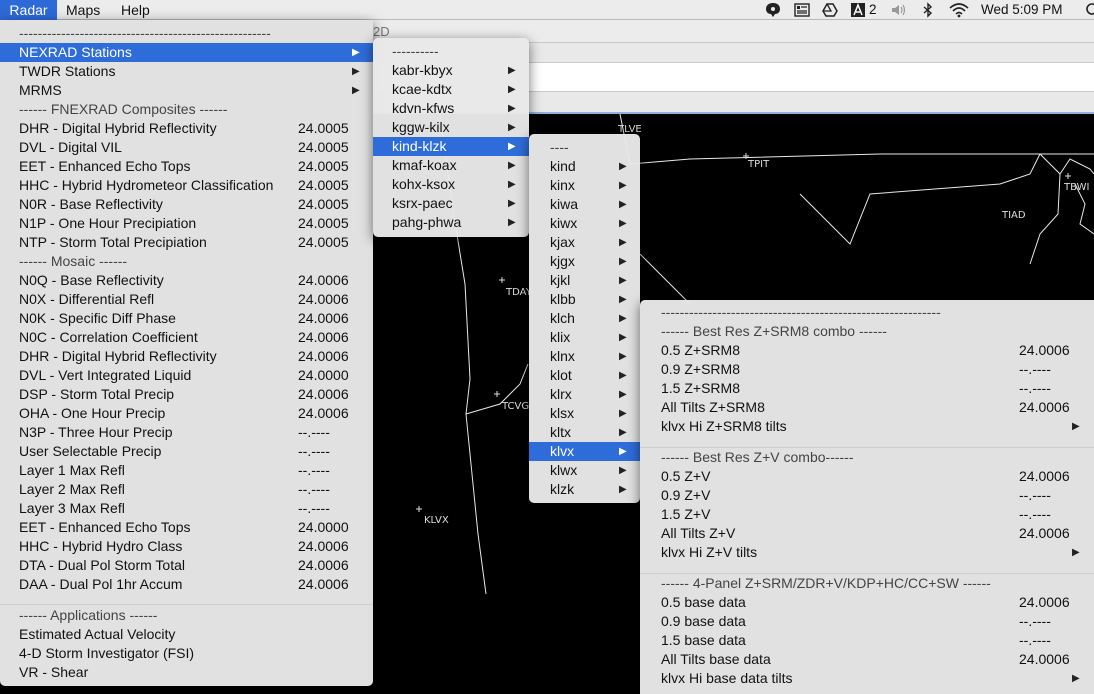  I want to click on menu-item-klvx: klvx ▶, so click(584, 451).